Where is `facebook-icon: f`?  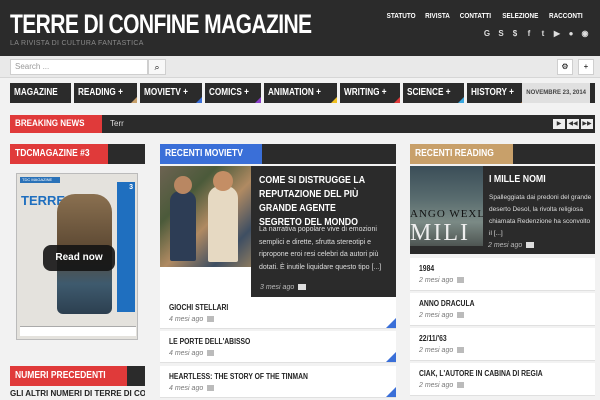
facebook-icon: f is located at coordinates (529, 34).